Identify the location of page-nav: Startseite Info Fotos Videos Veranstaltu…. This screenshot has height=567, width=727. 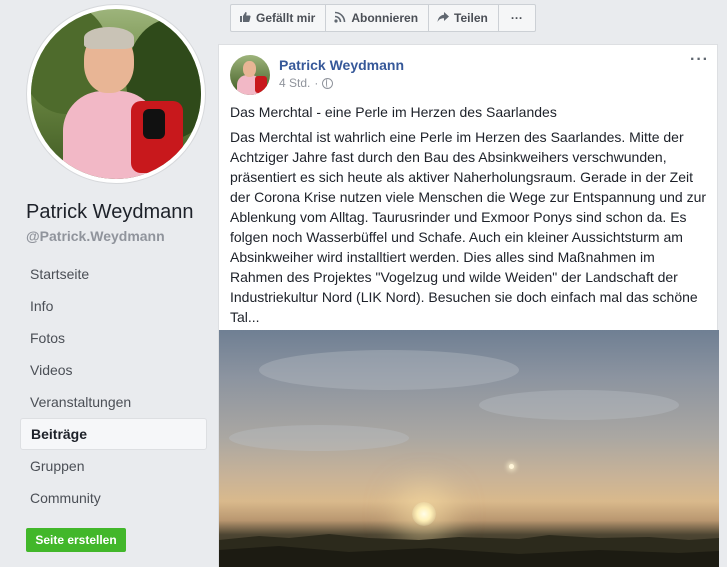
(113, 386).